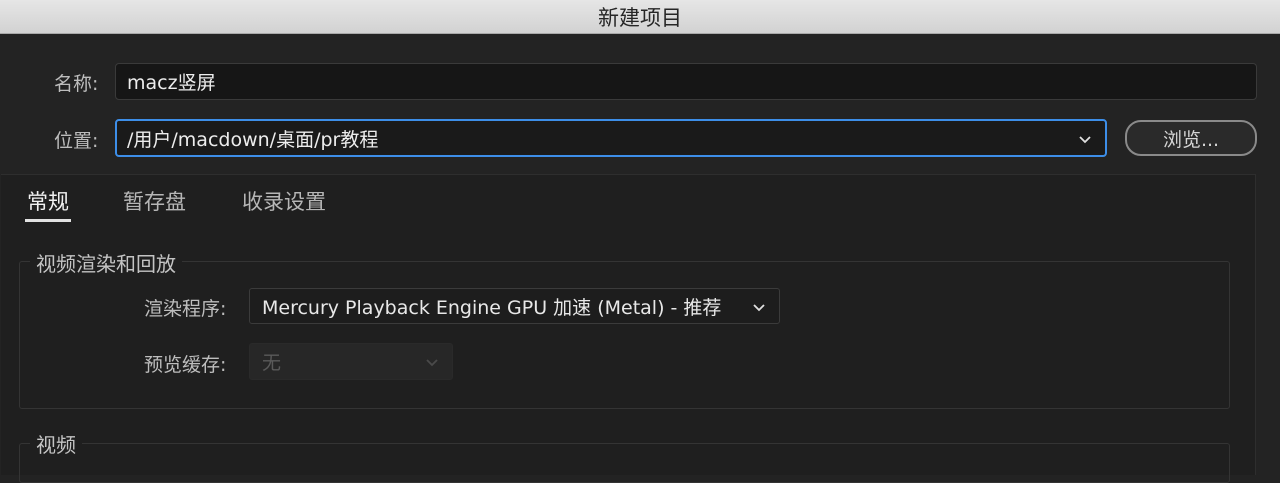  Describe the element at coordinates (76, 84) in the screenshot. I see `name-label: 名称:` at that location.